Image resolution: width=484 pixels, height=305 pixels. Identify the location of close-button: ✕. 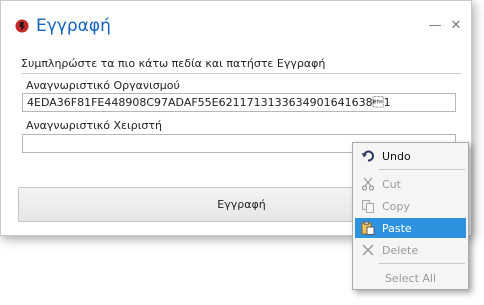
(456, 26).